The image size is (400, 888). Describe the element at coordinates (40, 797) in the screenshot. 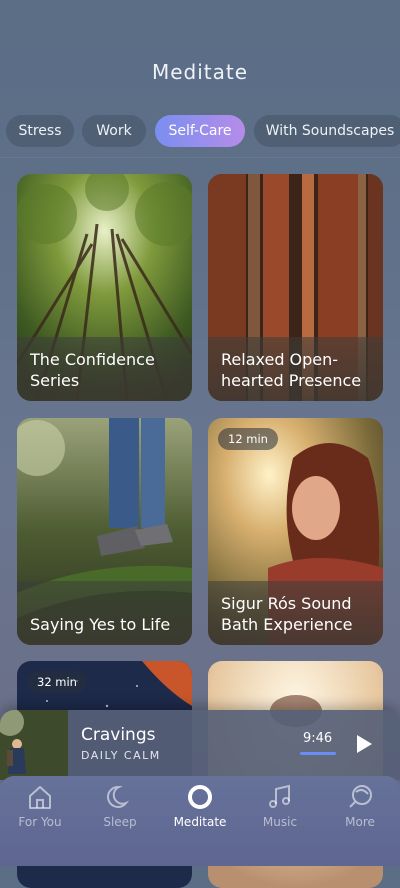

I see `home-icon` at that location.